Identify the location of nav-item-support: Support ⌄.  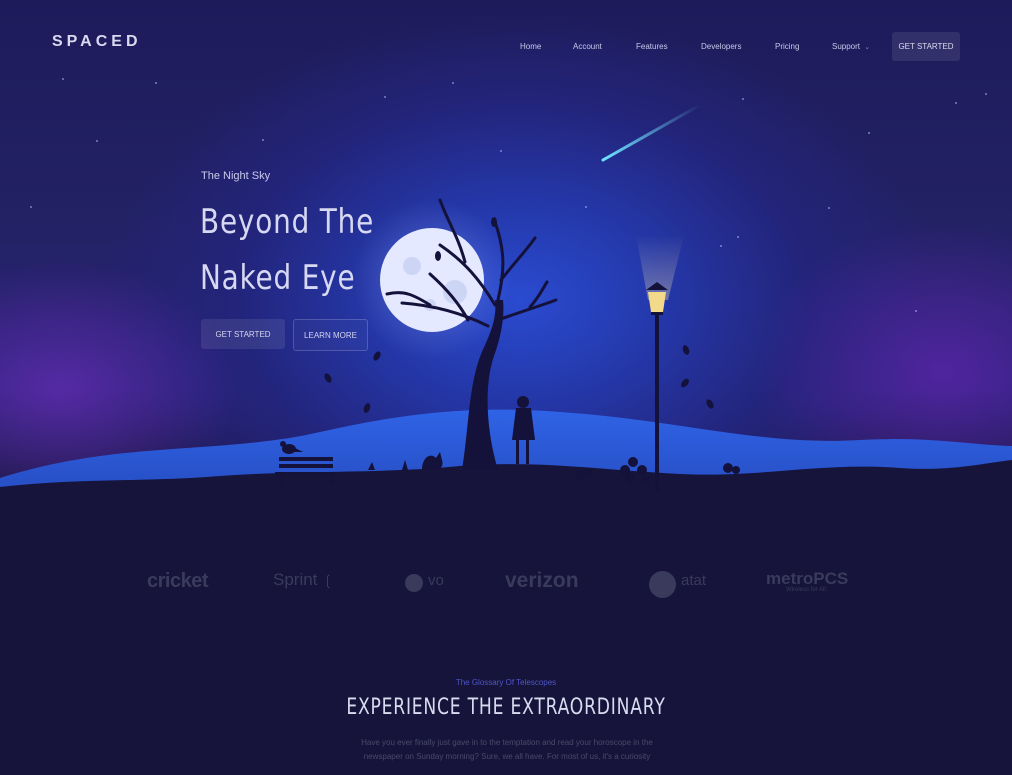
(851, 46).